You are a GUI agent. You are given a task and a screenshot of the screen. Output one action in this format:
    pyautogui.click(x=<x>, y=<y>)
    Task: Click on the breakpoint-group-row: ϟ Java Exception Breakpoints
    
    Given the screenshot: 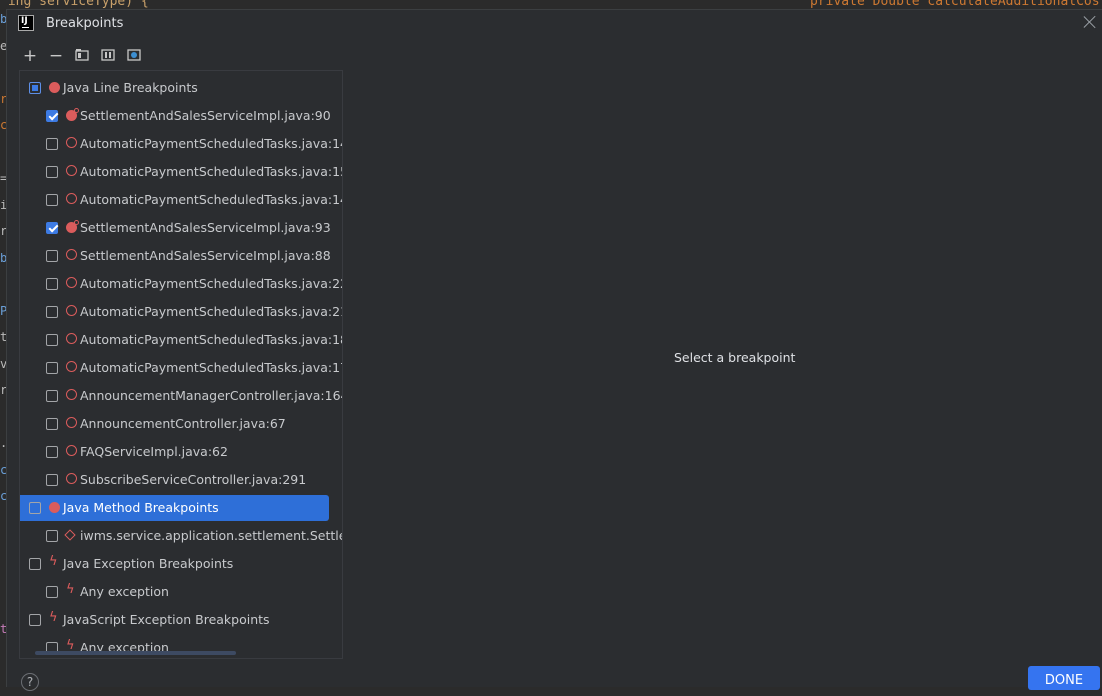 What is the action you would take?
    pyautogui.click(x=181, y=564)
    